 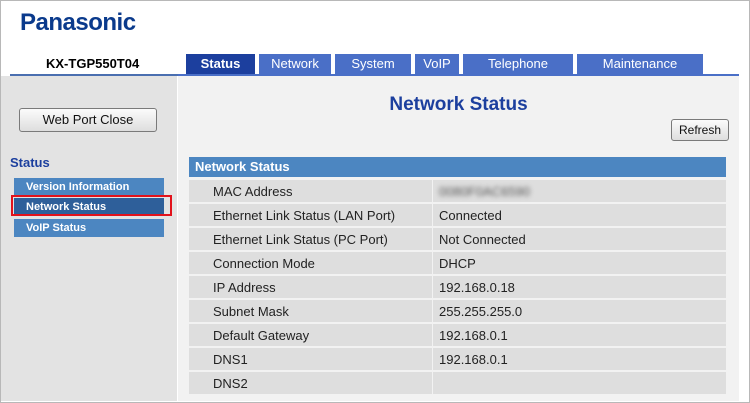 What do you see at coordinates (30, 162) in the screenshot?
I see `sidebar-section-title: Status` at bounding box center [30, 162].